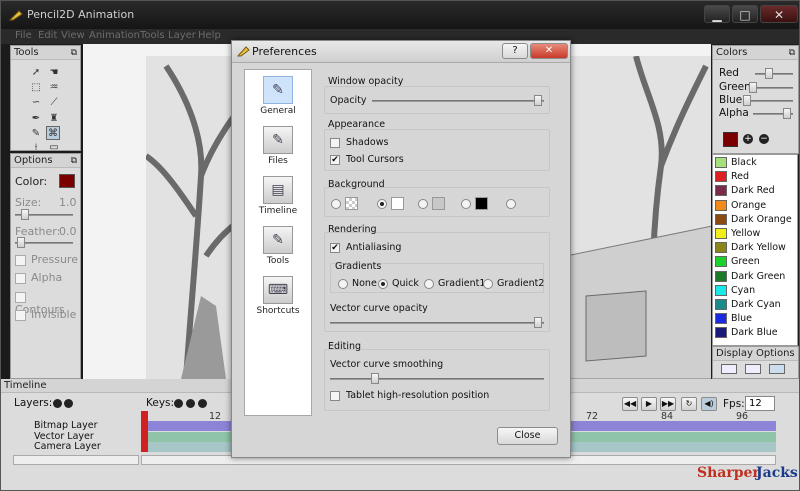  I want to click on color-list-item: Dark Green, so click(755, 277).